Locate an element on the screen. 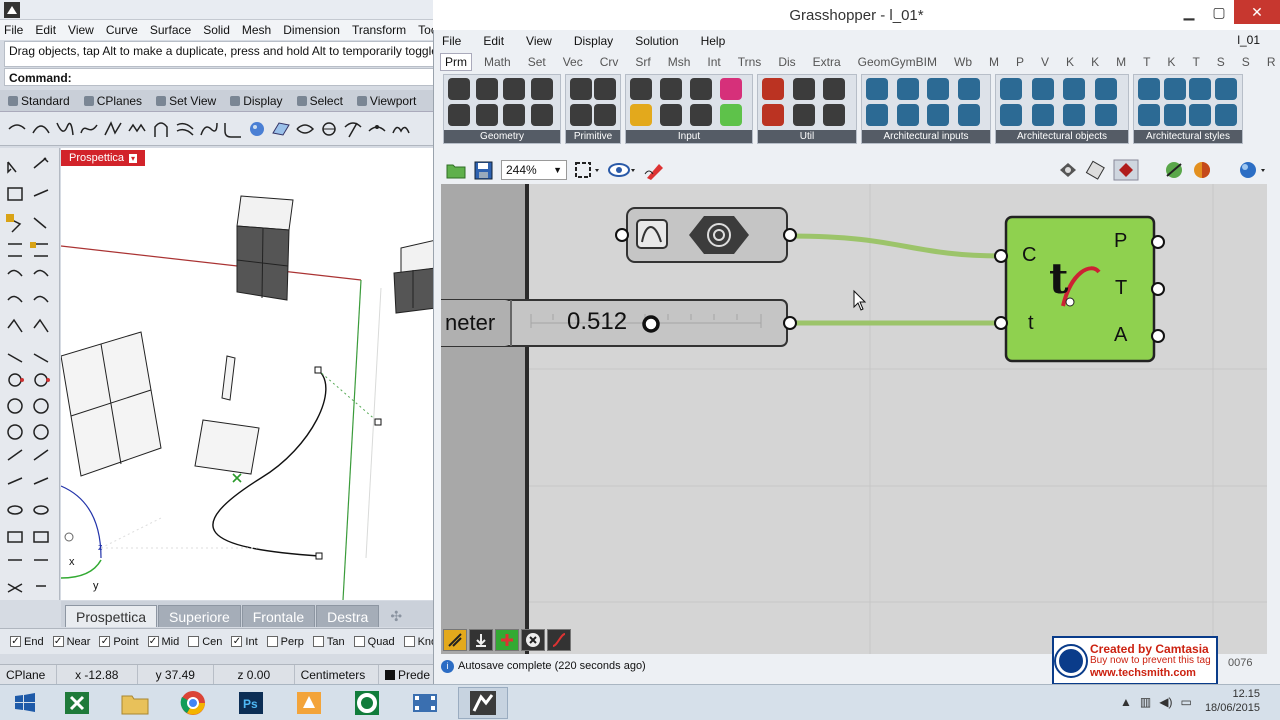  tab-cplanes: CPlanes is located at coordinates (112, 101).